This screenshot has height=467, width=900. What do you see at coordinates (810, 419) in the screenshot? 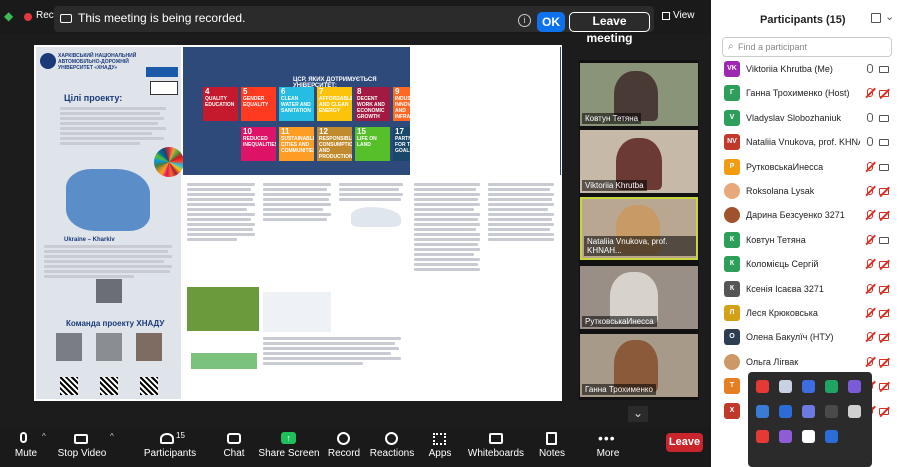
I see `system-tray-overflow` at bounding box center [810, 419].